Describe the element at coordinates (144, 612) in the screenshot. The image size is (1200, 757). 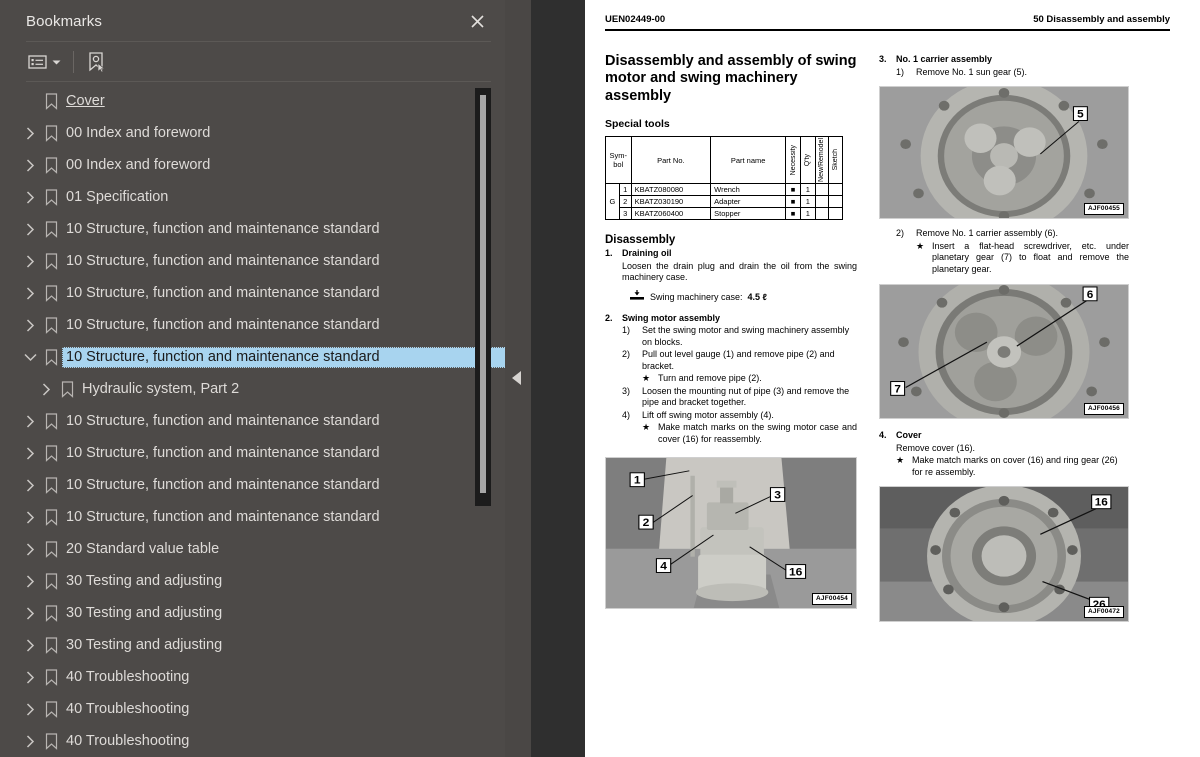
I see `bookmark-item-label: 30 Testing and adjusting` at that location.